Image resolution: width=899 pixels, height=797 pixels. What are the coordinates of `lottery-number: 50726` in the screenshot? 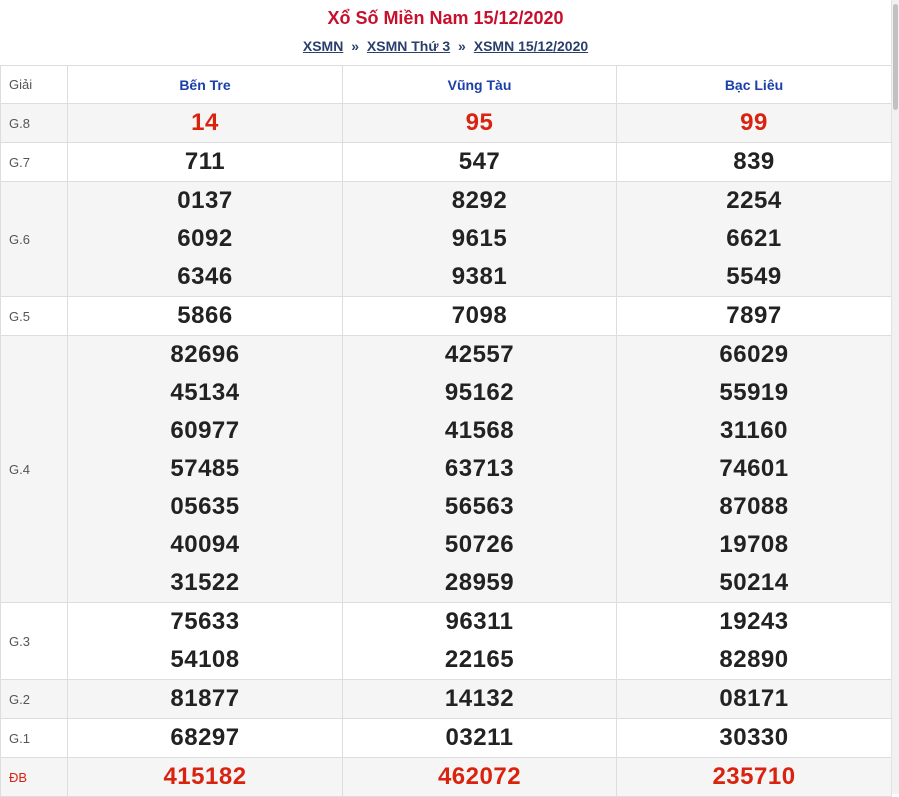 It's located at (479, 544).